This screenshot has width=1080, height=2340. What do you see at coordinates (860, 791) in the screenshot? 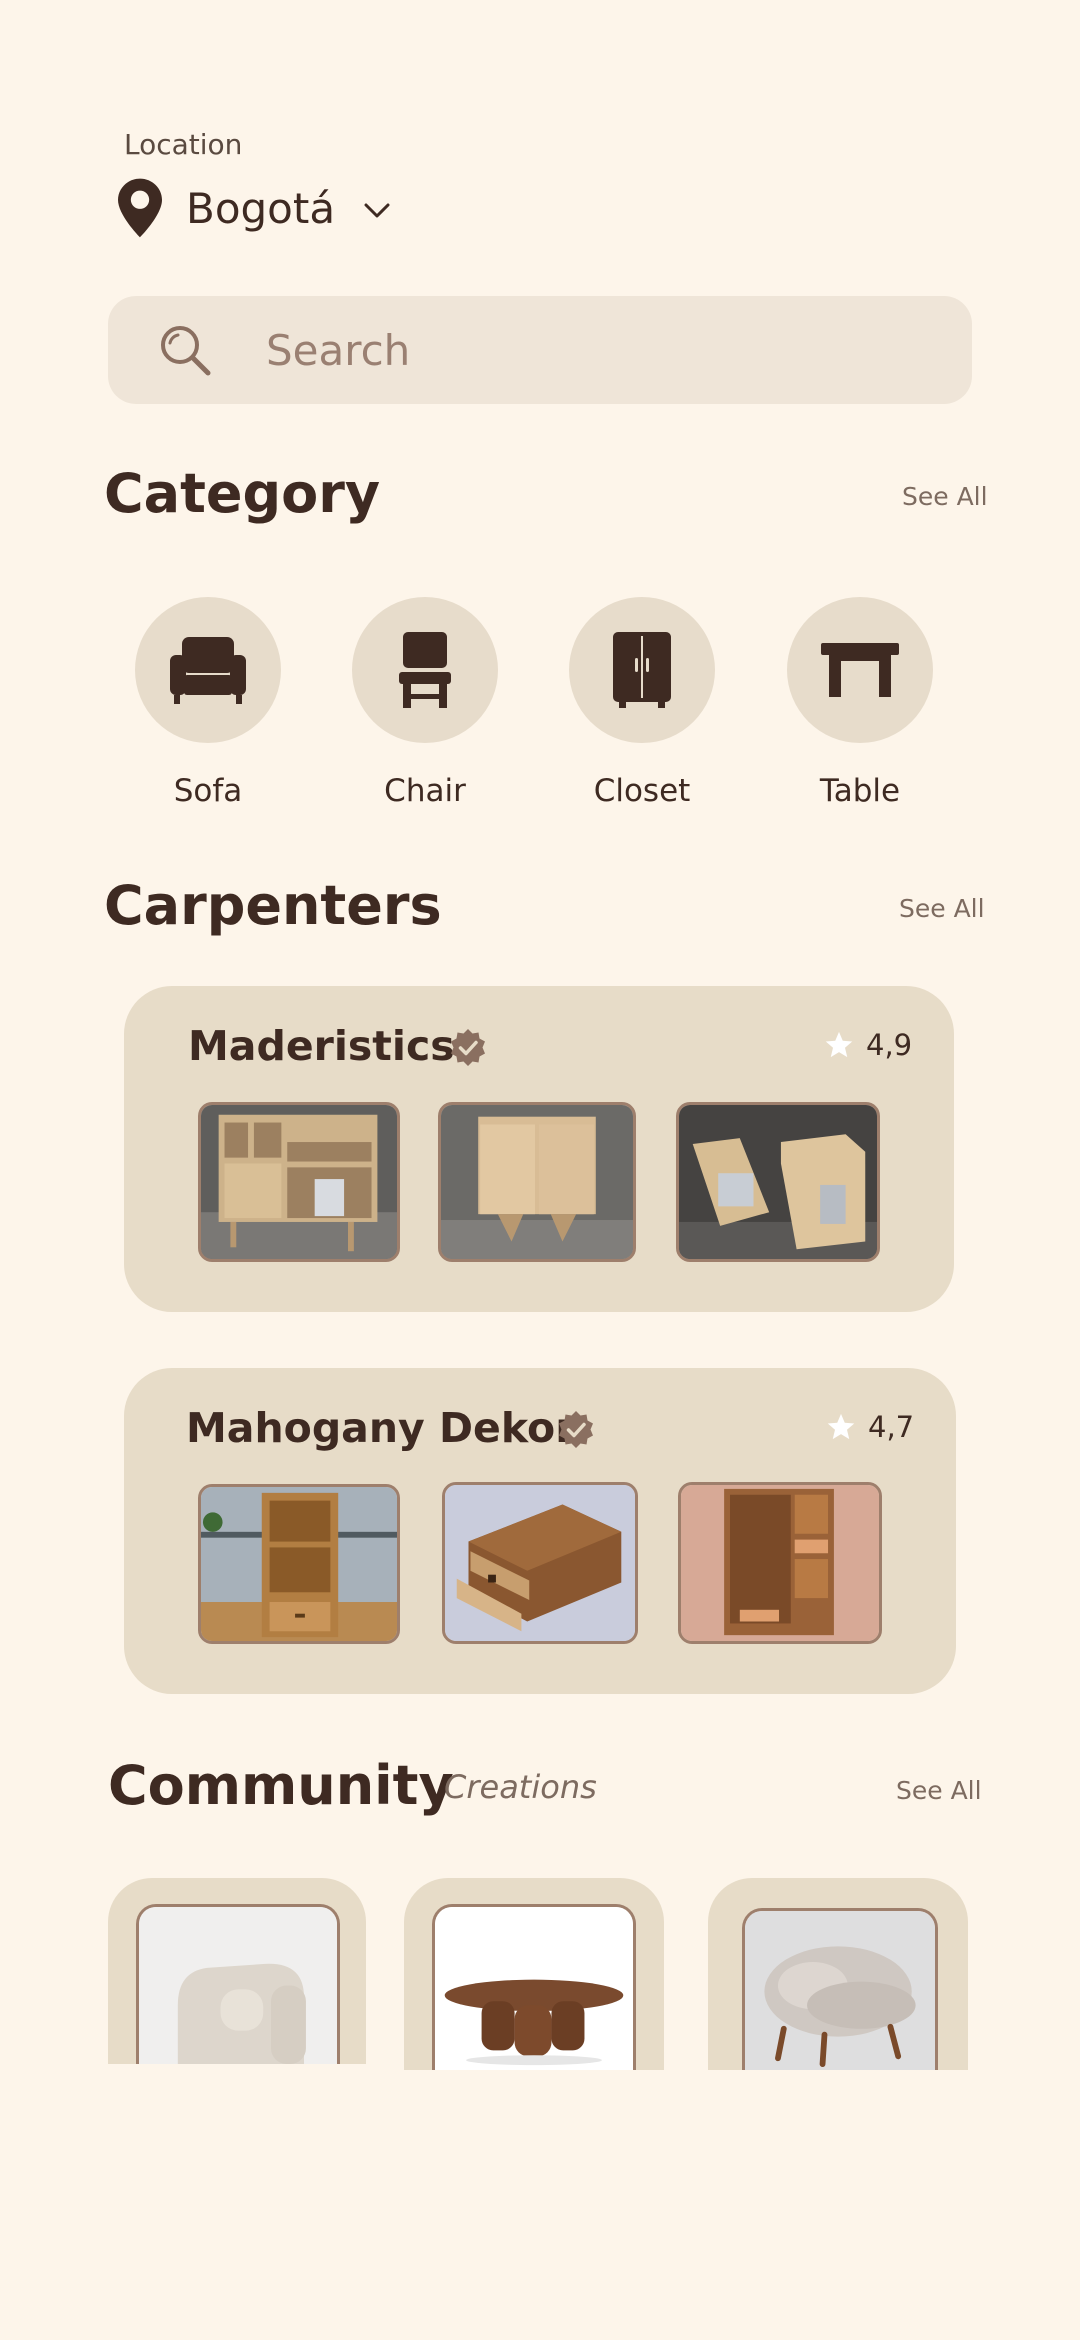
I see `category-table-label: Table` at bounding box center [860, 791].